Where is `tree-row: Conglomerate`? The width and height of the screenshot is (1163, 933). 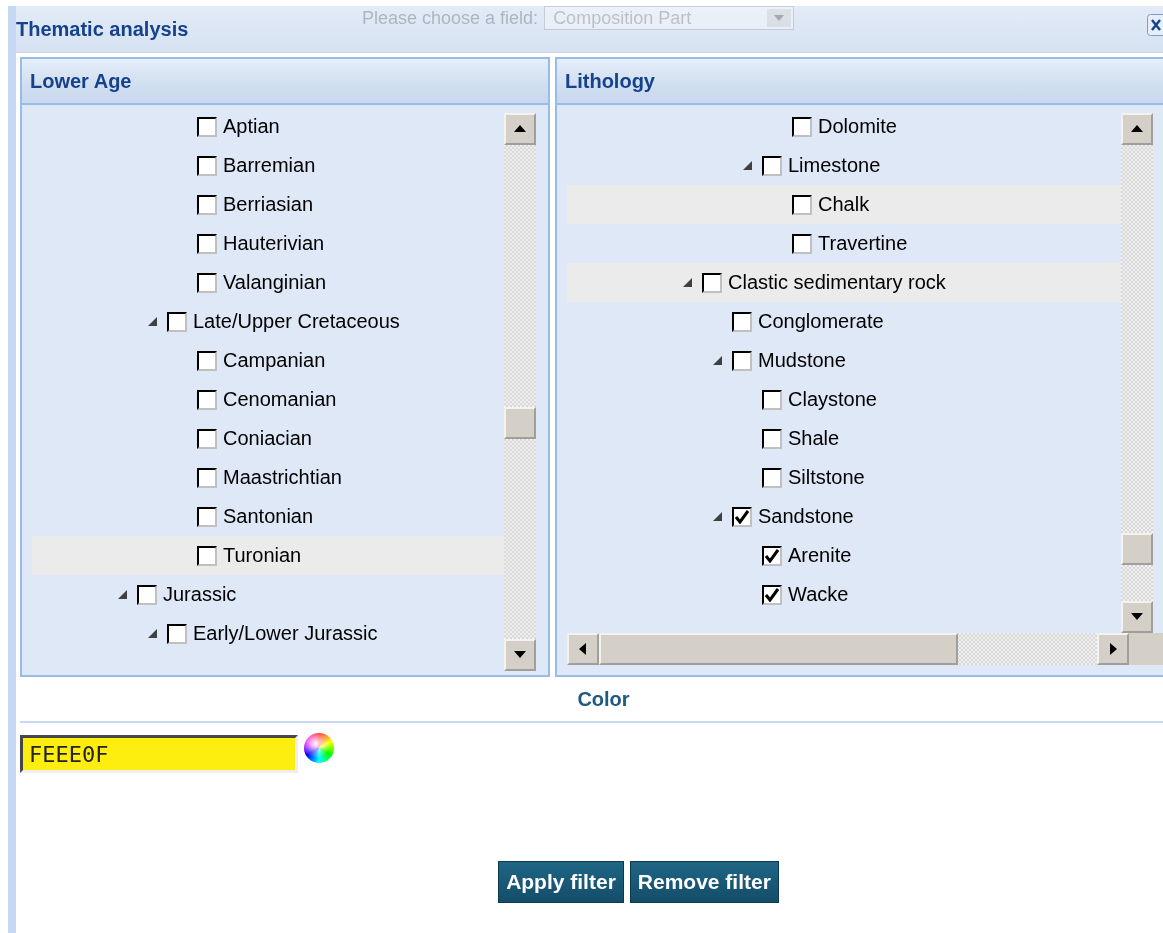
tree-row: Conglomerate is located at coordinates (844, 321).